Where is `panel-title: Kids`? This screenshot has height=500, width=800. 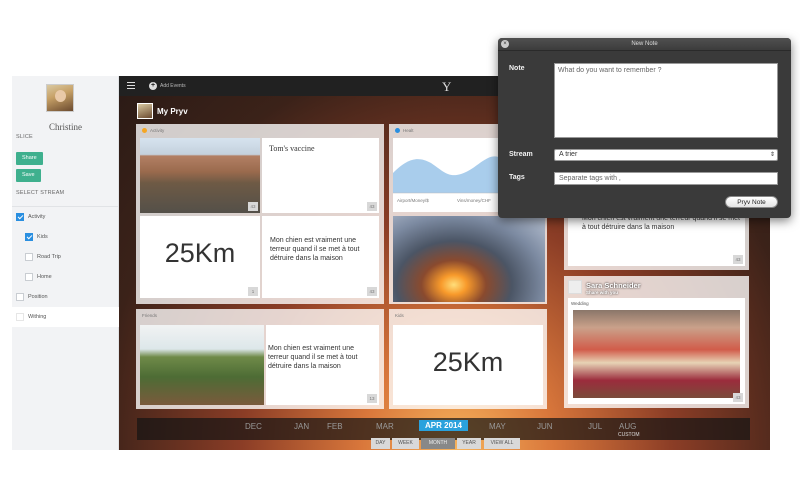 panel-title: Kids is located at coordinates (399, 315).